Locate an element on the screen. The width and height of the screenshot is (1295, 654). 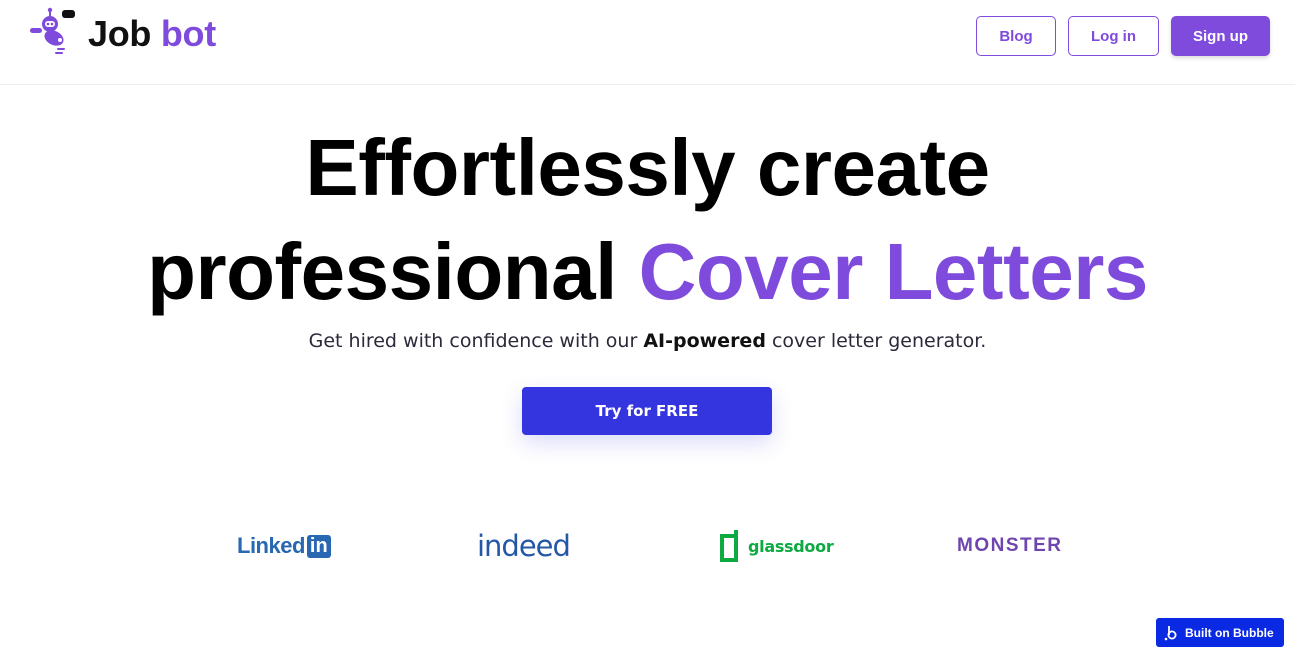
linkedin-logo-text: Linked is located at coordinates (271, 545).